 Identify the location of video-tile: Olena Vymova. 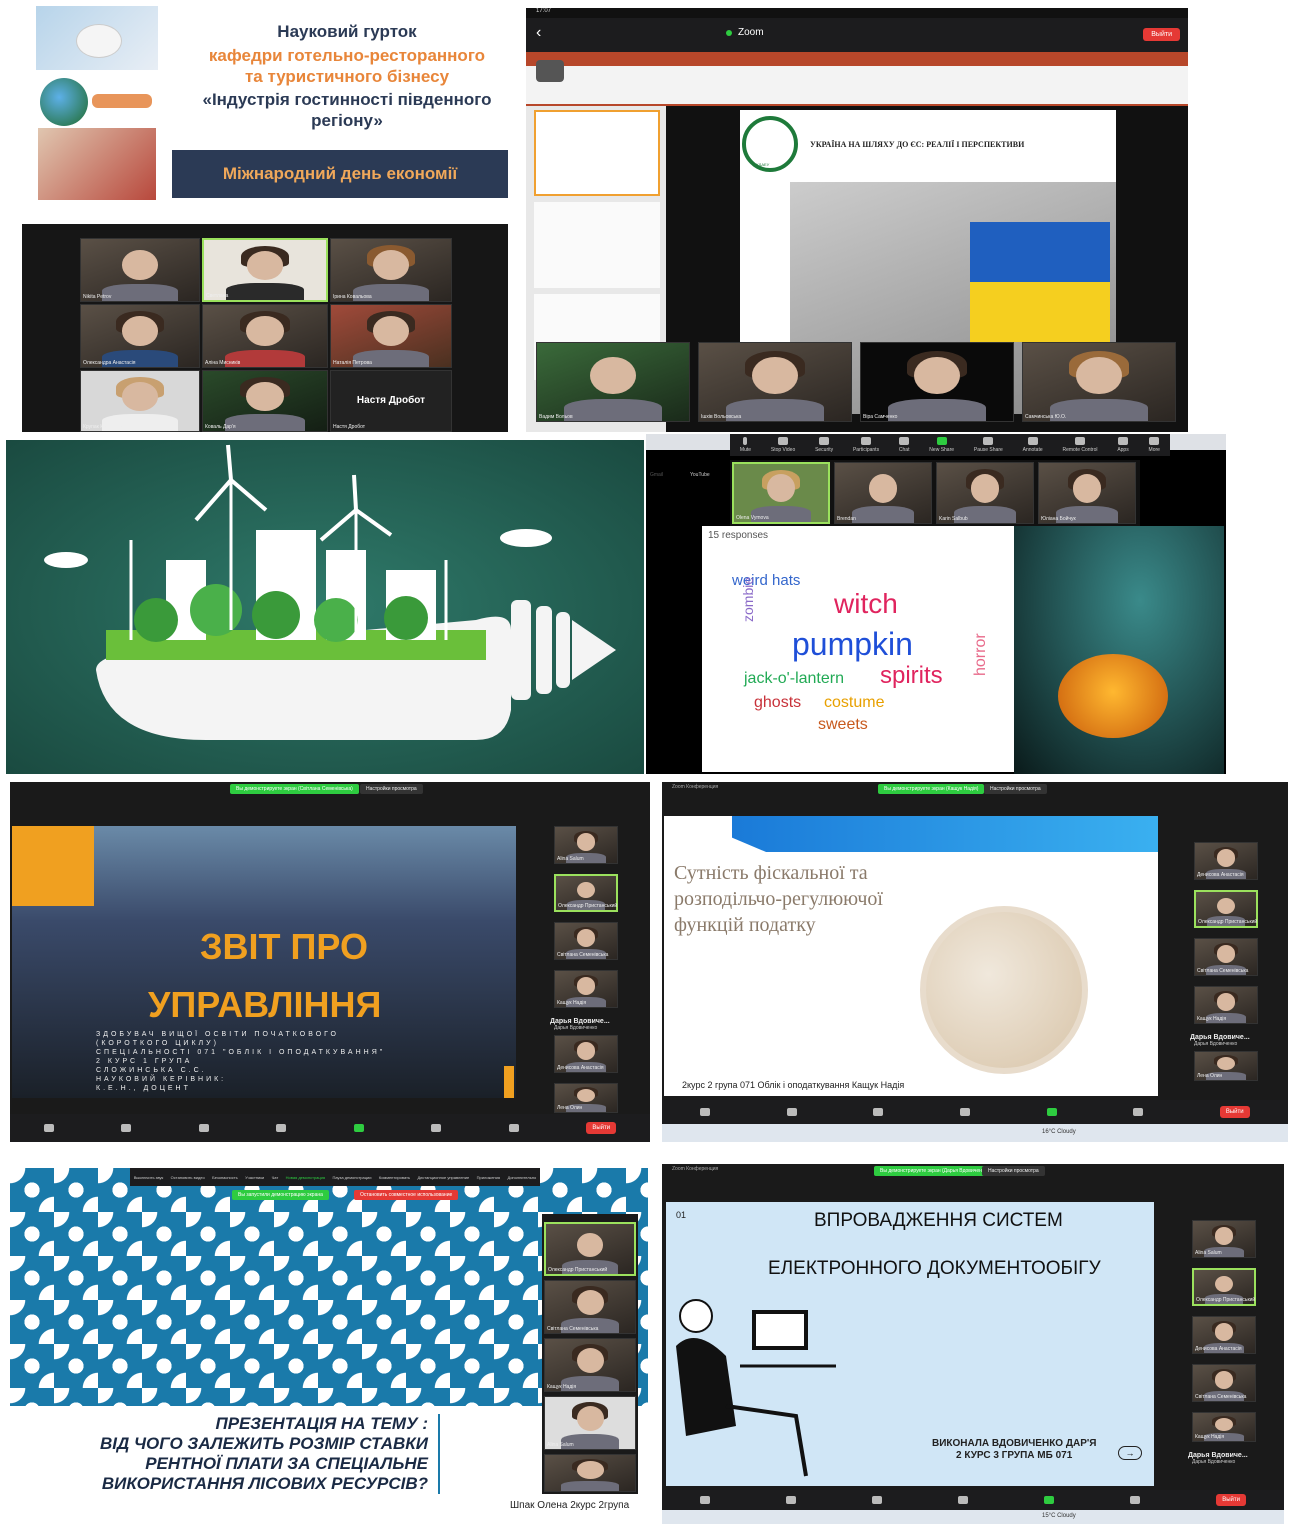
(781, 493).